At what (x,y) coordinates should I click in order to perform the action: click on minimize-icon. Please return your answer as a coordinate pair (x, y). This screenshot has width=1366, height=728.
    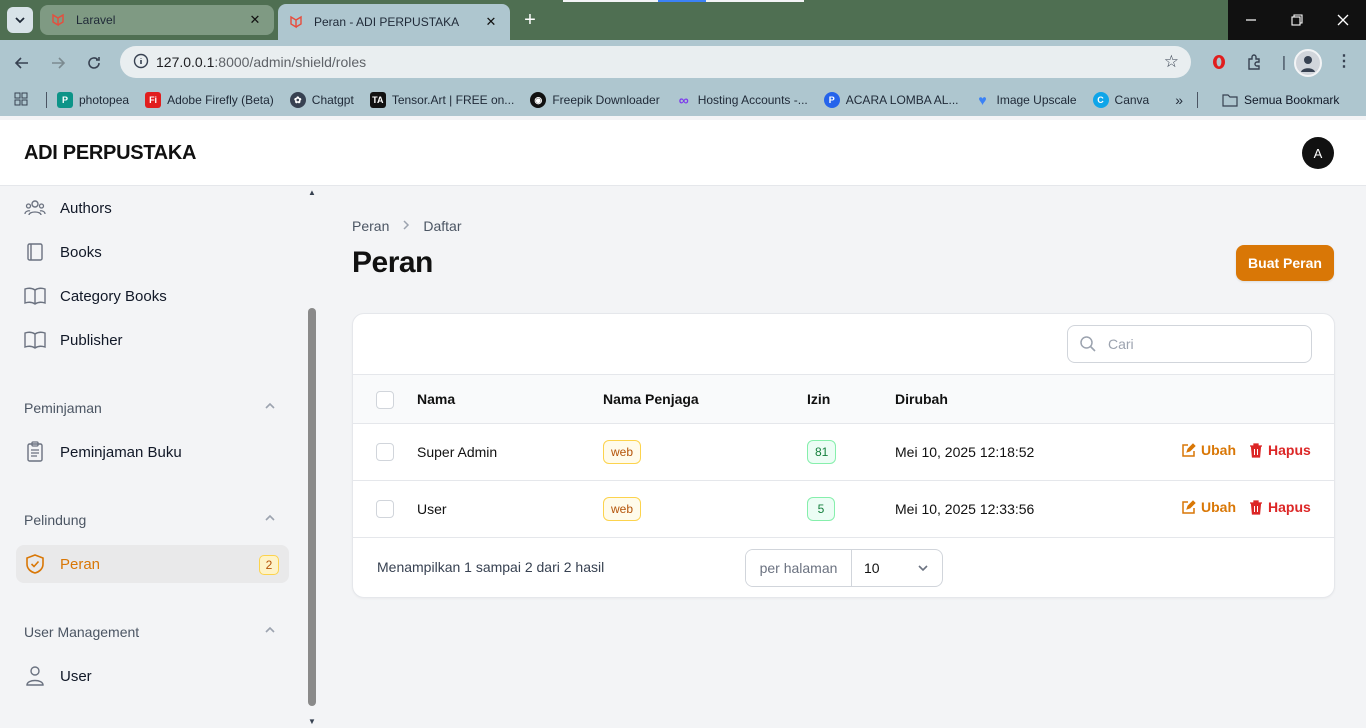
    Looking at the image, I should click on (1251, 20).